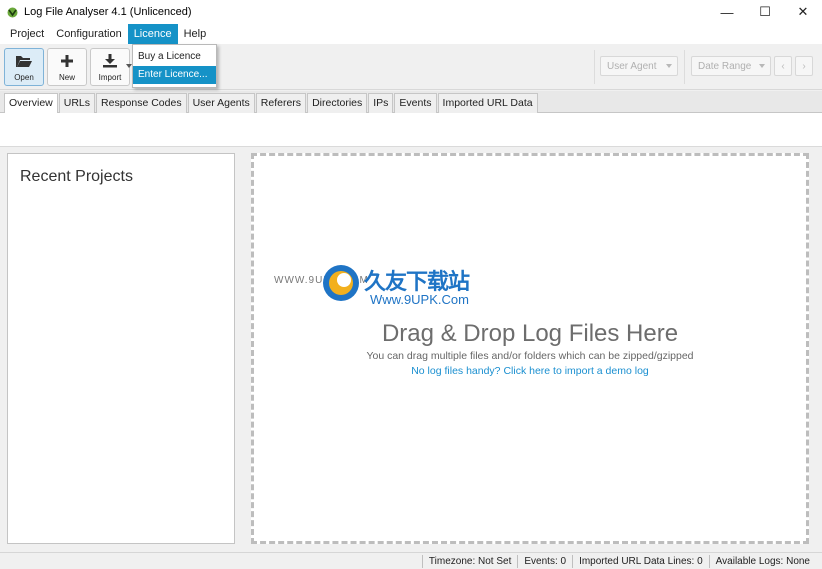 This screenshot has height=569, width=822. Describe the element at coordinates (341, 284) in the screenshot. I see `watermark-logo-icon` at that location.